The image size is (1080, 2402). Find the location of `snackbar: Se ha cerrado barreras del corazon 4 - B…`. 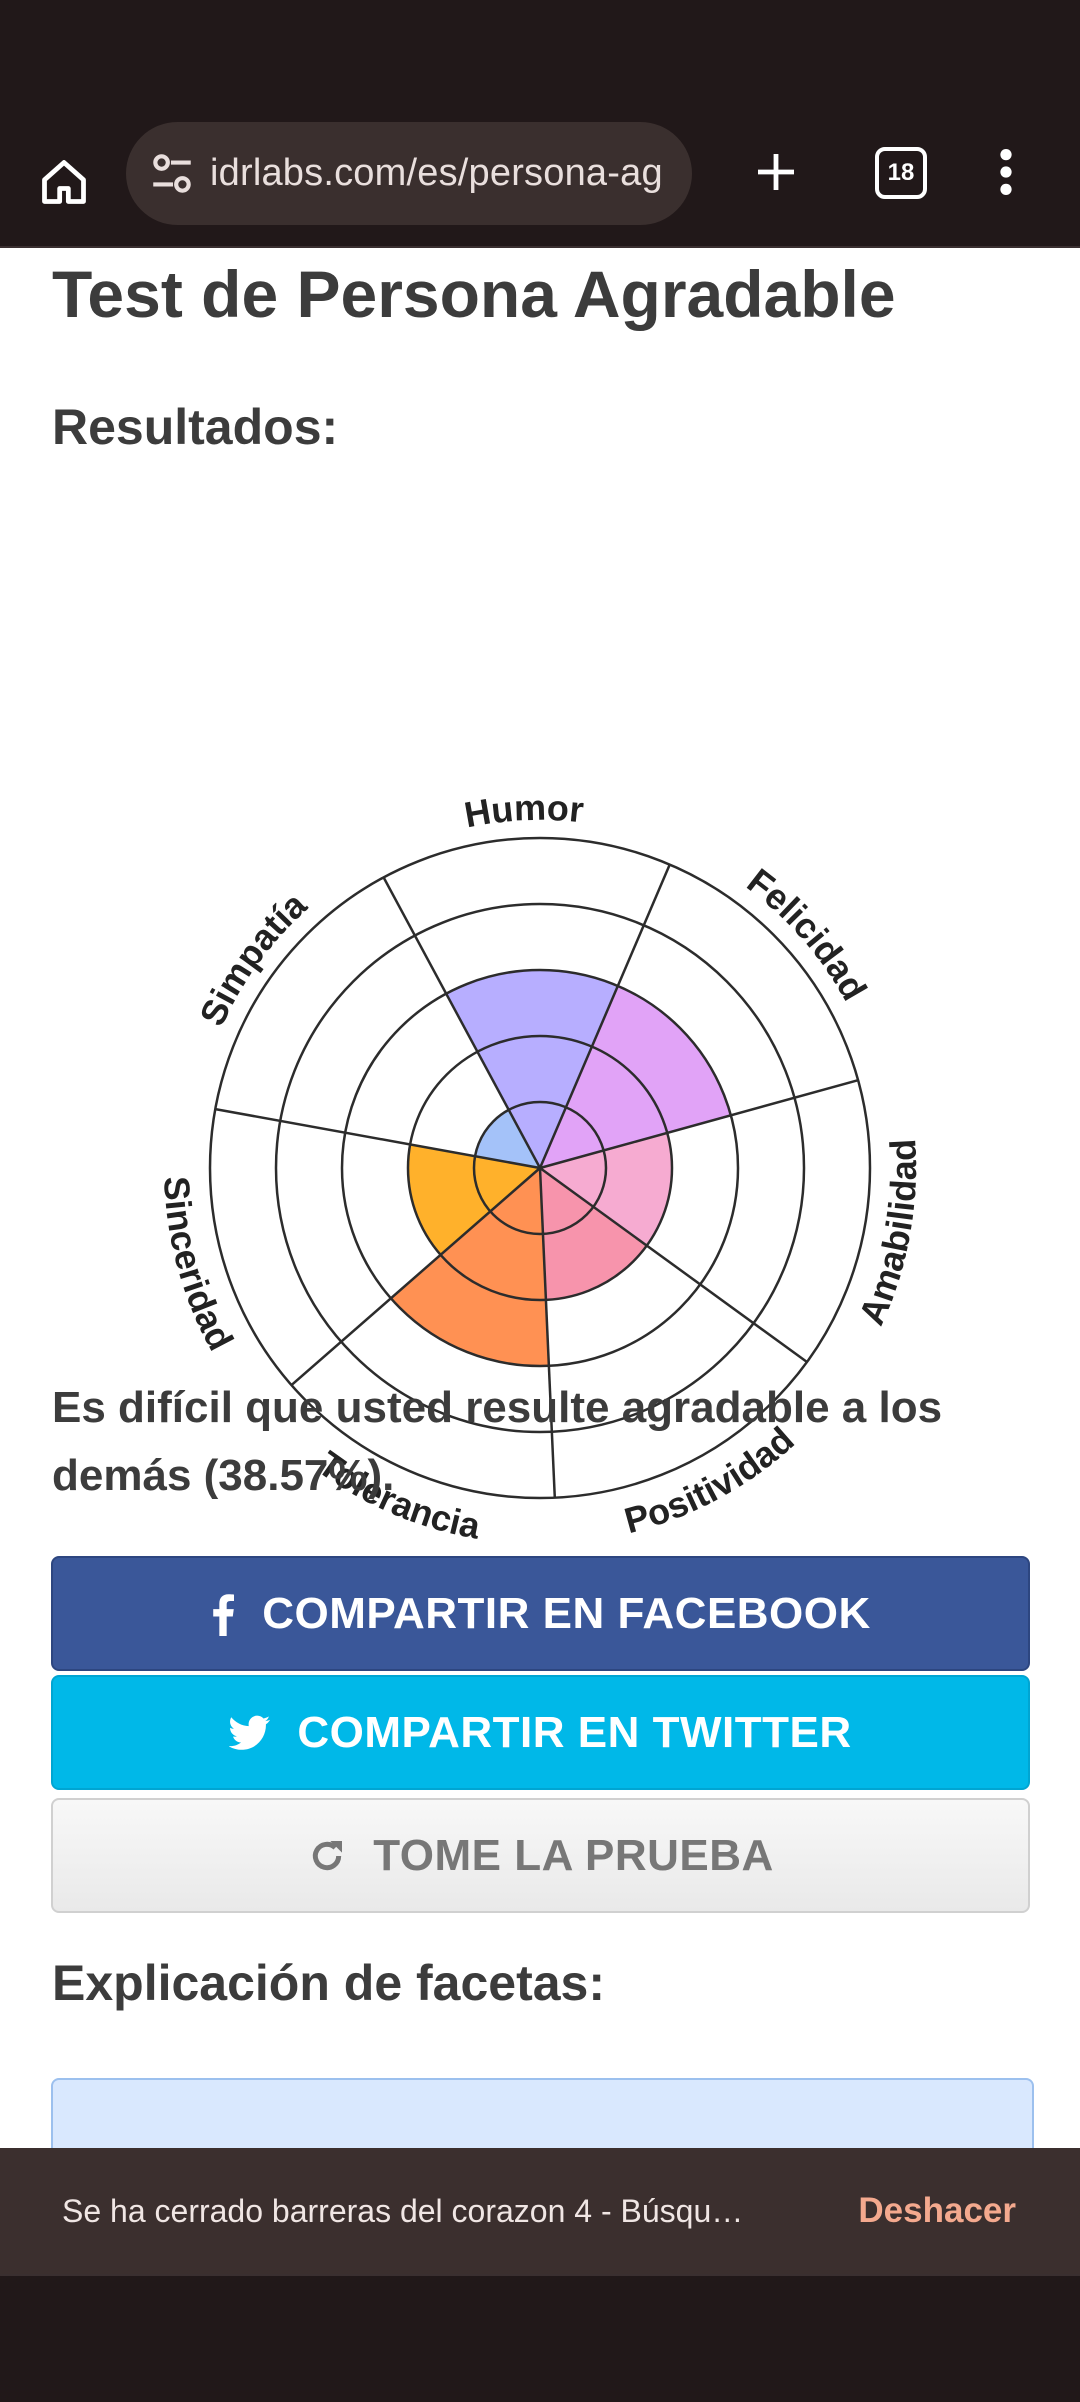

snackbar: Se ha cerrado barreras del corazon 4 - B… is located at coordinates (540, 2211).